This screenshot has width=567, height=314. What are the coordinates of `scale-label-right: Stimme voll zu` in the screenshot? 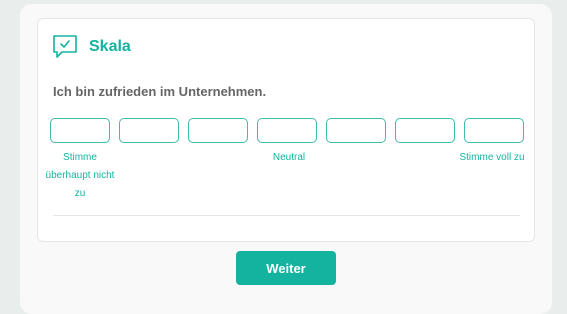 It's located at (492, 157).